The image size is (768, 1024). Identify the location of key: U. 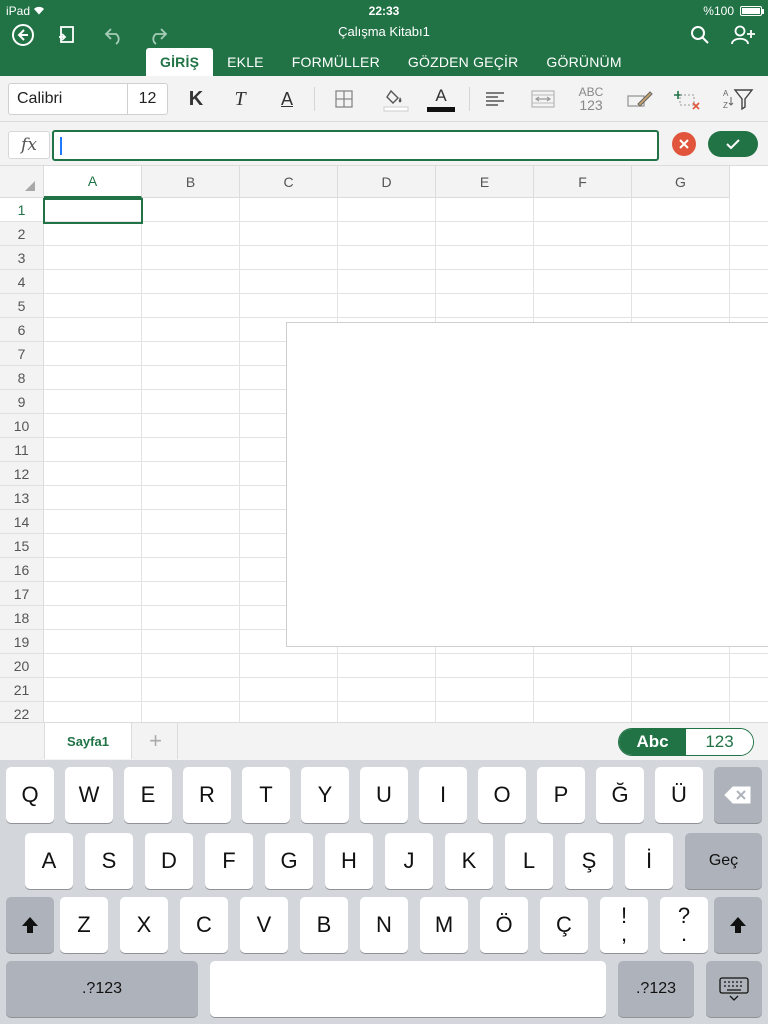
(384, 795).